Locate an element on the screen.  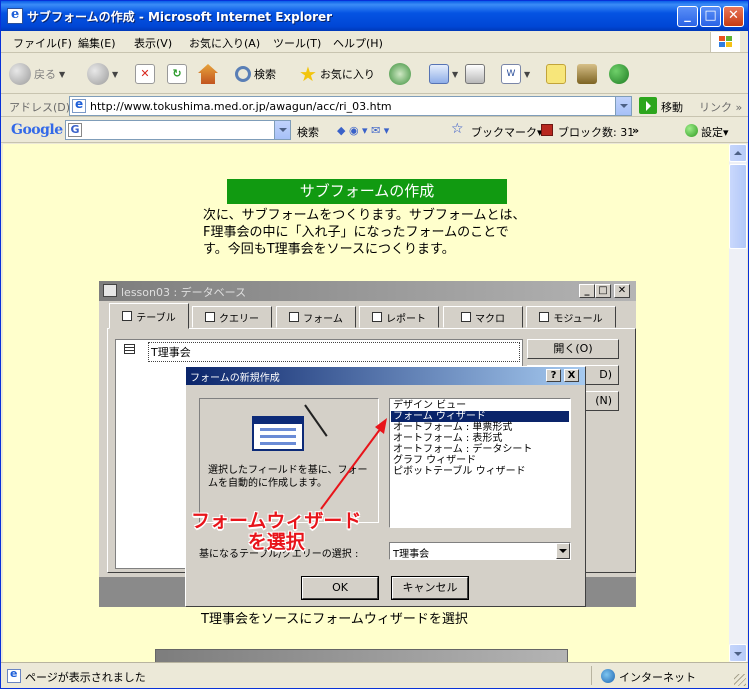
resize-grip is located at coordinates (740, 680).